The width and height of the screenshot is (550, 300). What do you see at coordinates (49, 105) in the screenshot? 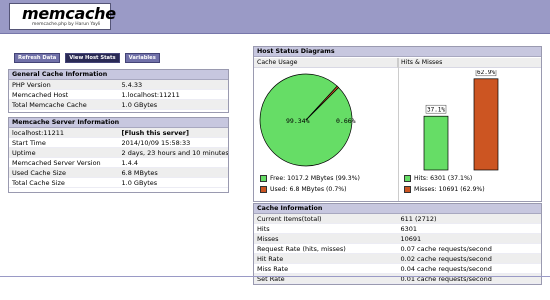
I see `row-key: Total Memcache Cache` at bounding box center [49, 105].